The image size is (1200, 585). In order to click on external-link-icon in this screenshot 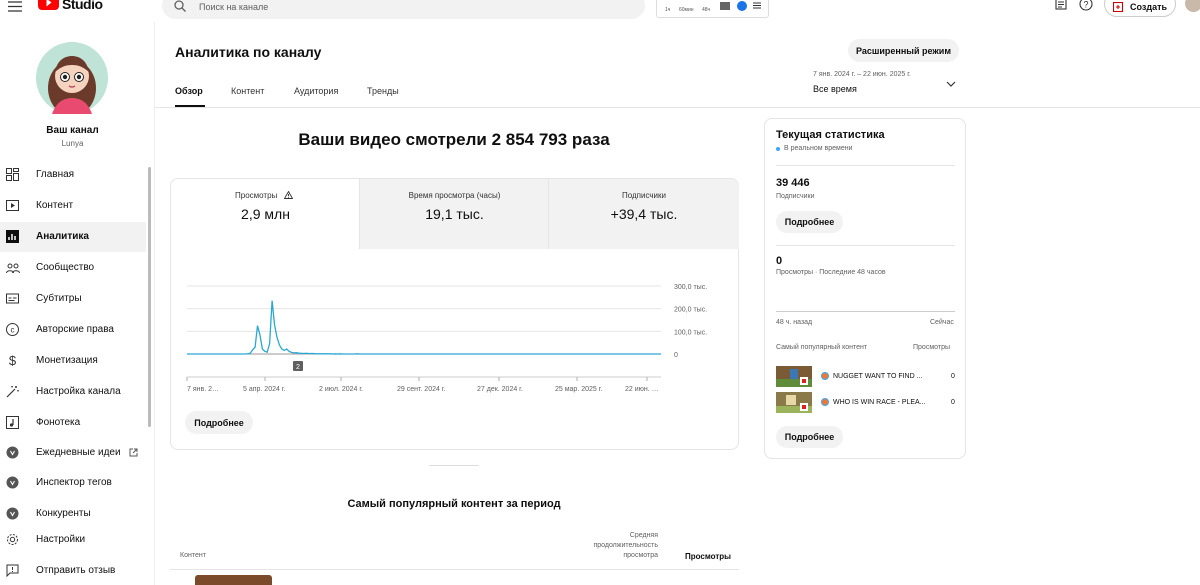, I will do `click(133, 452)`.